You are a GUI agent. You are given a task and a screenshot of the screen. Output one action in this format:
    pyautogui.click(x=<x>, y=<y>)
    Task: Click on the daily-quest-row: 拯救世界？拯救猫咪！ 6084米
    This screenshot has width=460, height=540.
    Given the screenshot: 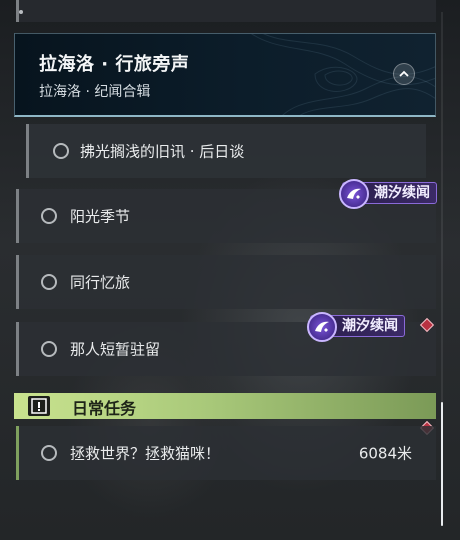 What is the action you would take?
    pyautogui.click(x=226, y=453)
    